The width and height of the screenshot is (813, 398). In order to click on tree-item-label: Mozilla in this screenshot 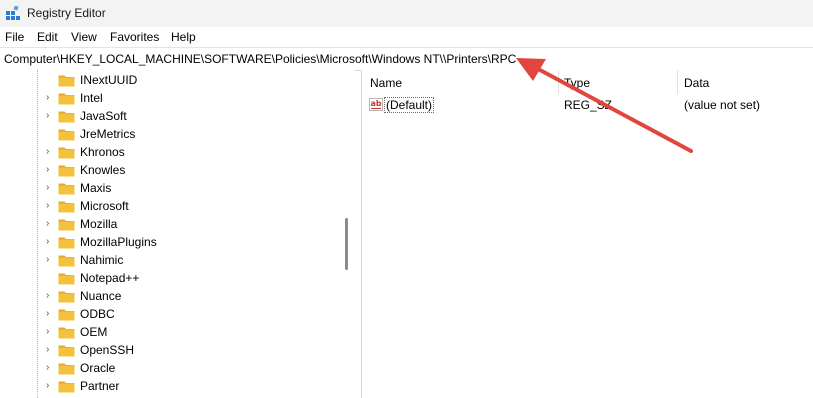, I will do `click(99, 224)`.